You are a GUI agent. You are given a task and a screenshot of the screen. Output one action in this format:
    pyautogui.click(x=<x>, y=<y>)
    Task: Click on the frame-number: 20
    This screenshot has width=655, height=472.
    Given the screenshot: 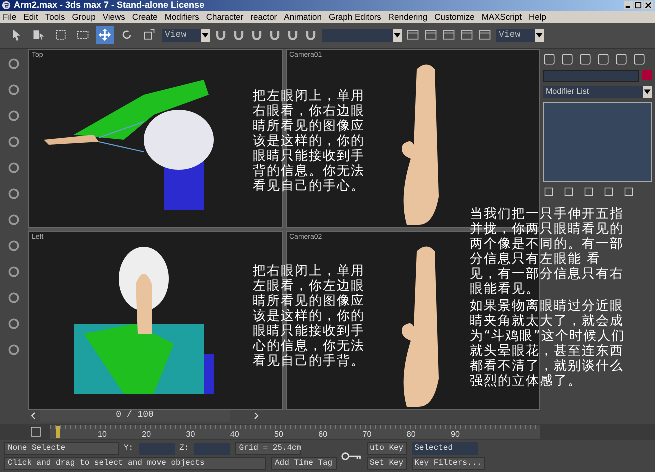 What is the action you would take?
    pyautogui.click(x=147, y=435)
    